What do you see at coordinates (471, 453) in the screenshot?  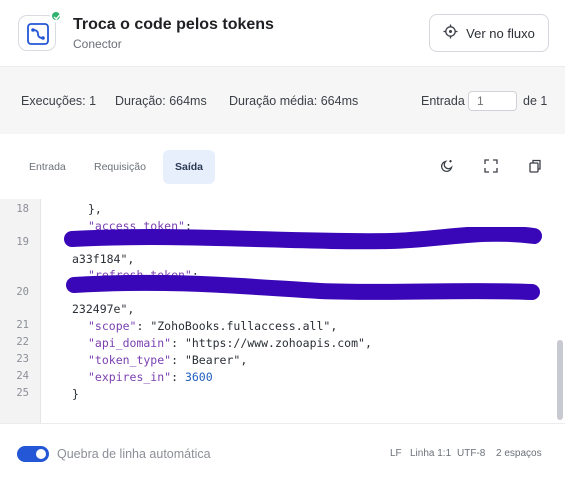 I see `encoding-status: UTF-8` at bounding box center [471, 453].